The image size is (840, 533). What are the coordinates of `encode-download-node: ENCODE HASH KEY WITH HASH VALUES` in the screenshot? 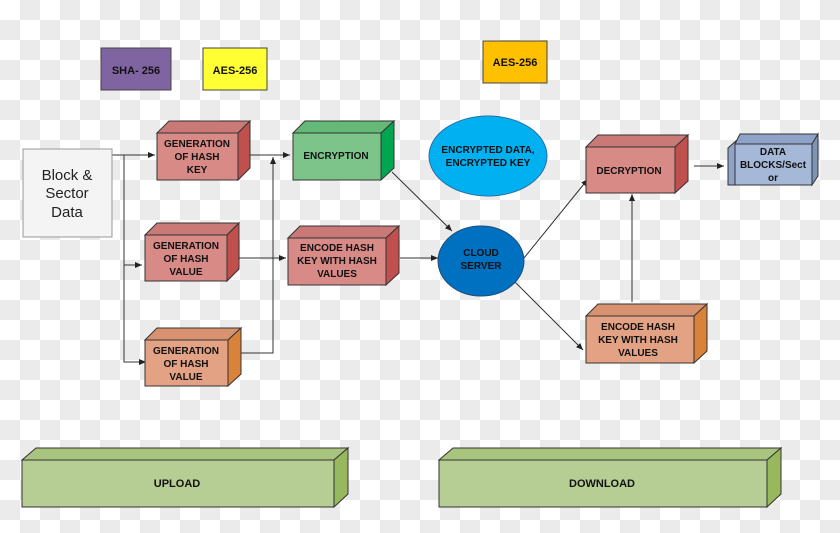 It's located at (646, 333).